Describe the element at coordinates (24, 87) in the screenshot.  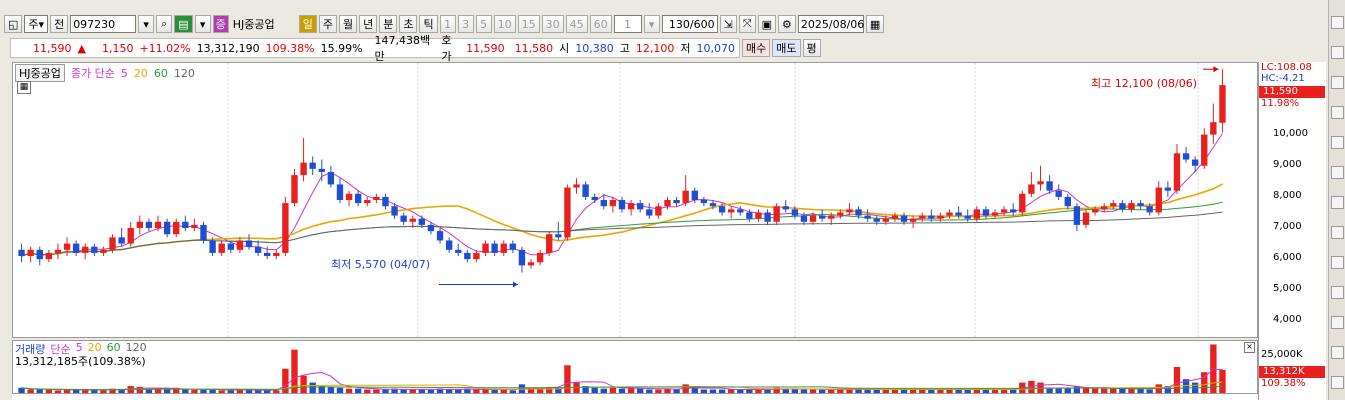
I see `table-icon: ▦` at that location.